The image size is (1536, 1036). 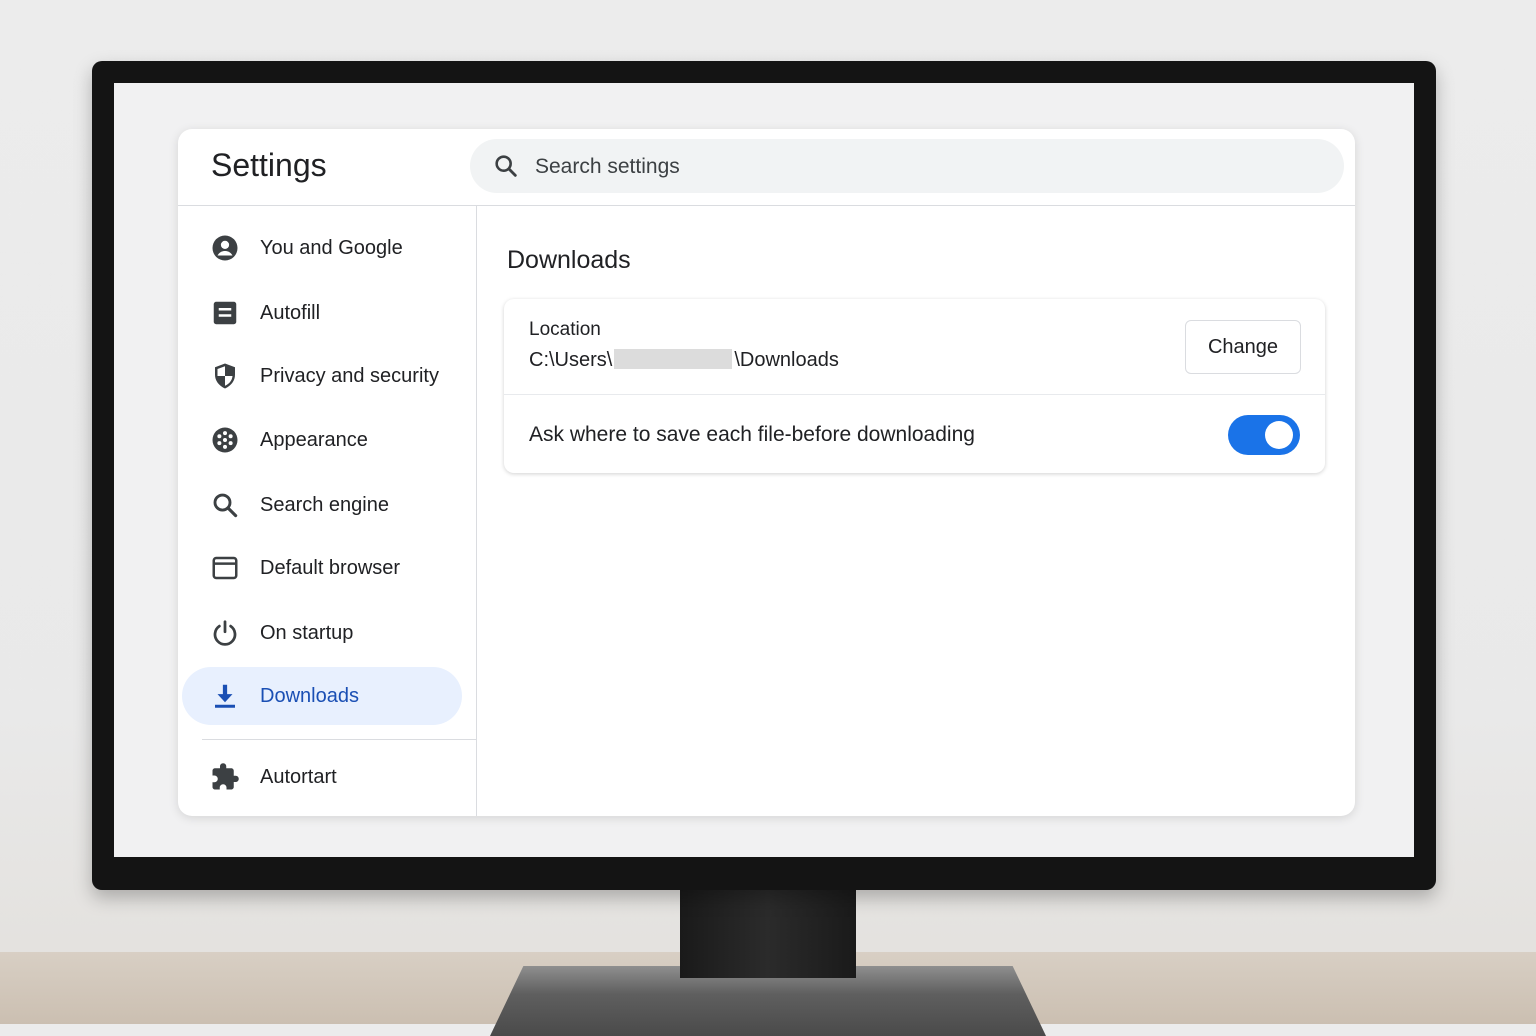 What do you see at coordinates (322, 313) in the screenshot?
I see `sidebar-item-autofill: Autofill` at bounding box center [322, 313].